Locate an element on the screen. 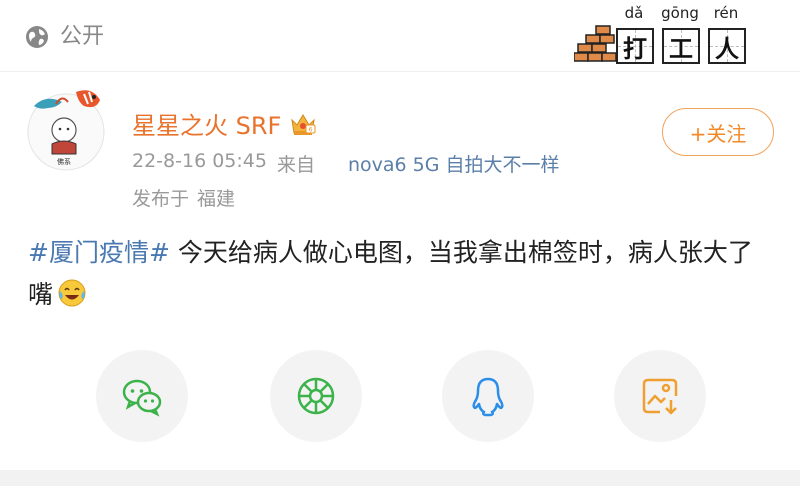 The width and height of the screenshot is (800, 486). share-qq-button is located at coordinates (488, 396).